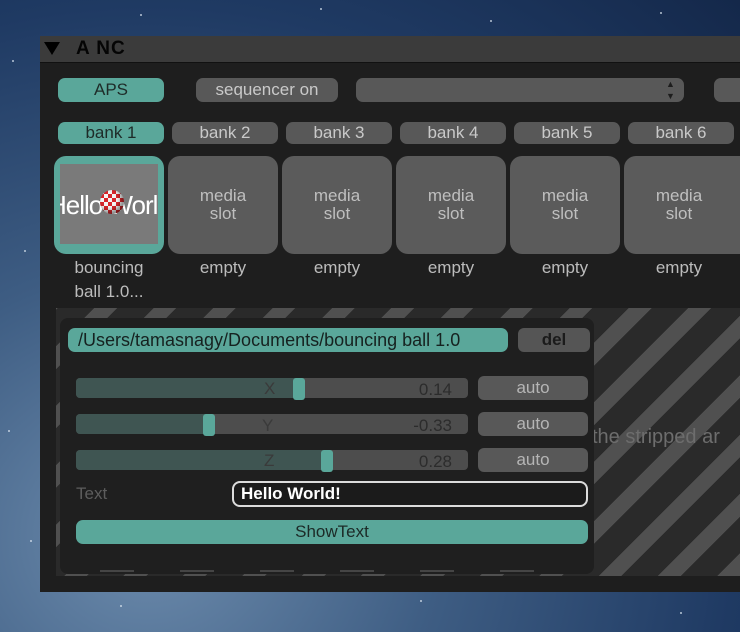 The image size is (740, 632). Describe the element at coordinates (670, 90) in the screenshot. I see `select-arrows-icon: ▲▼` at that location.